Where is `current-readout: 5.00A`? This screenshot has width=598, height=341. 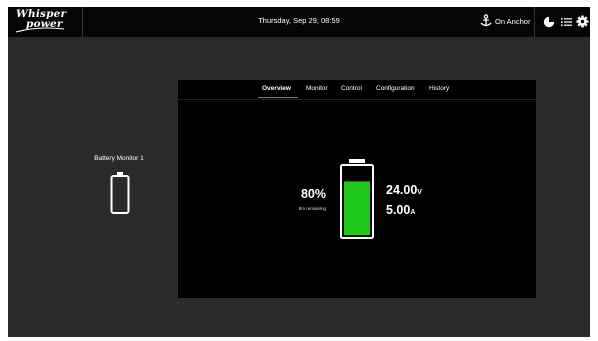
current-readout: 5.00A is located at coordinates (400, 210).